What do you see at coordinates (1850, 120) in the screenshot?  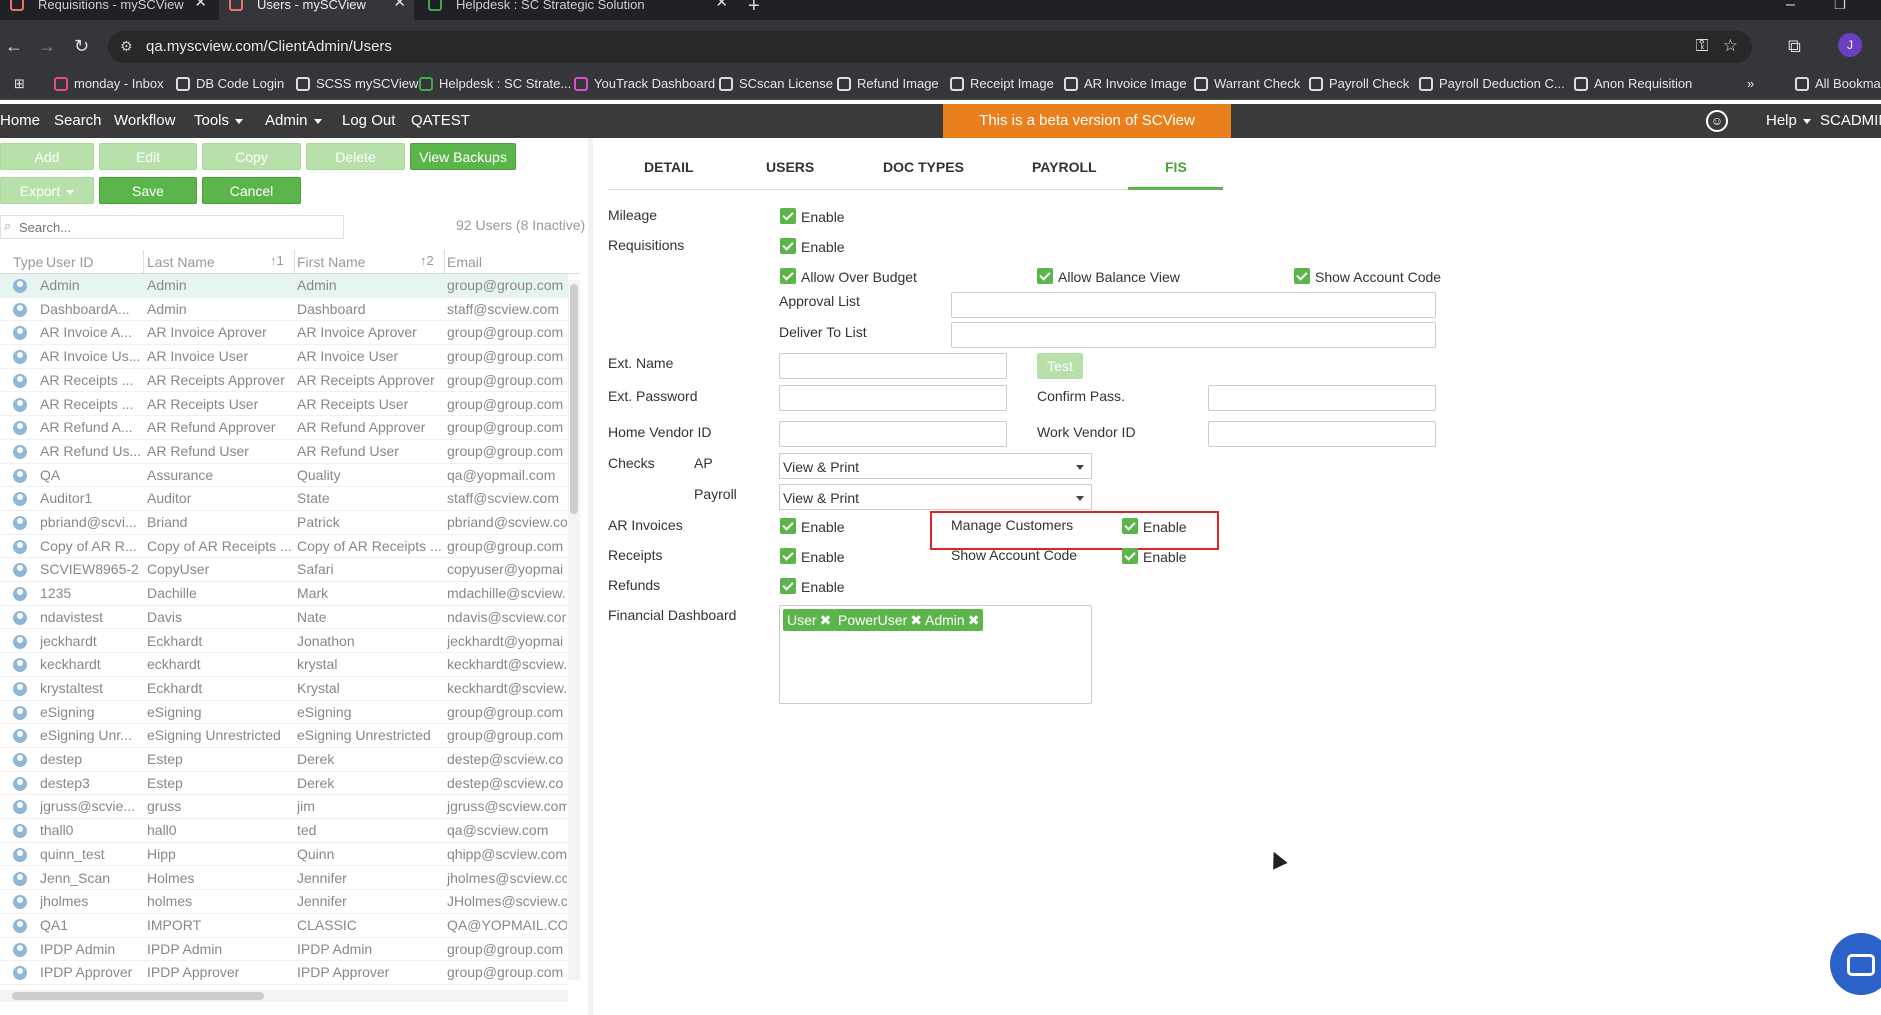 I see `account-name: SCADMIN` at bounding box center [1850, 120].